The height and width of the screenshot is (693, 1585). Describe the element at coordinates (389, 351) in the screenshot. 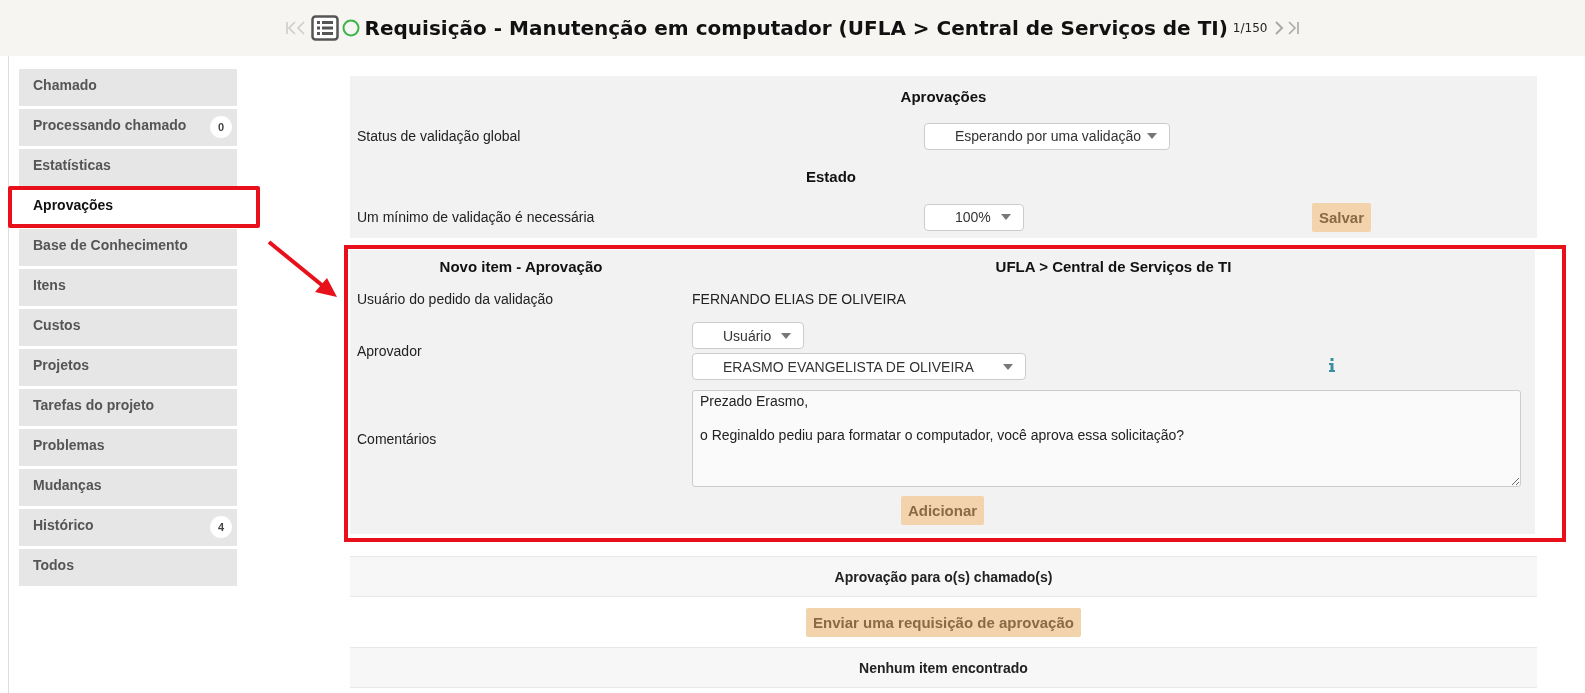

I see `field-label: Aprovador` at that location.